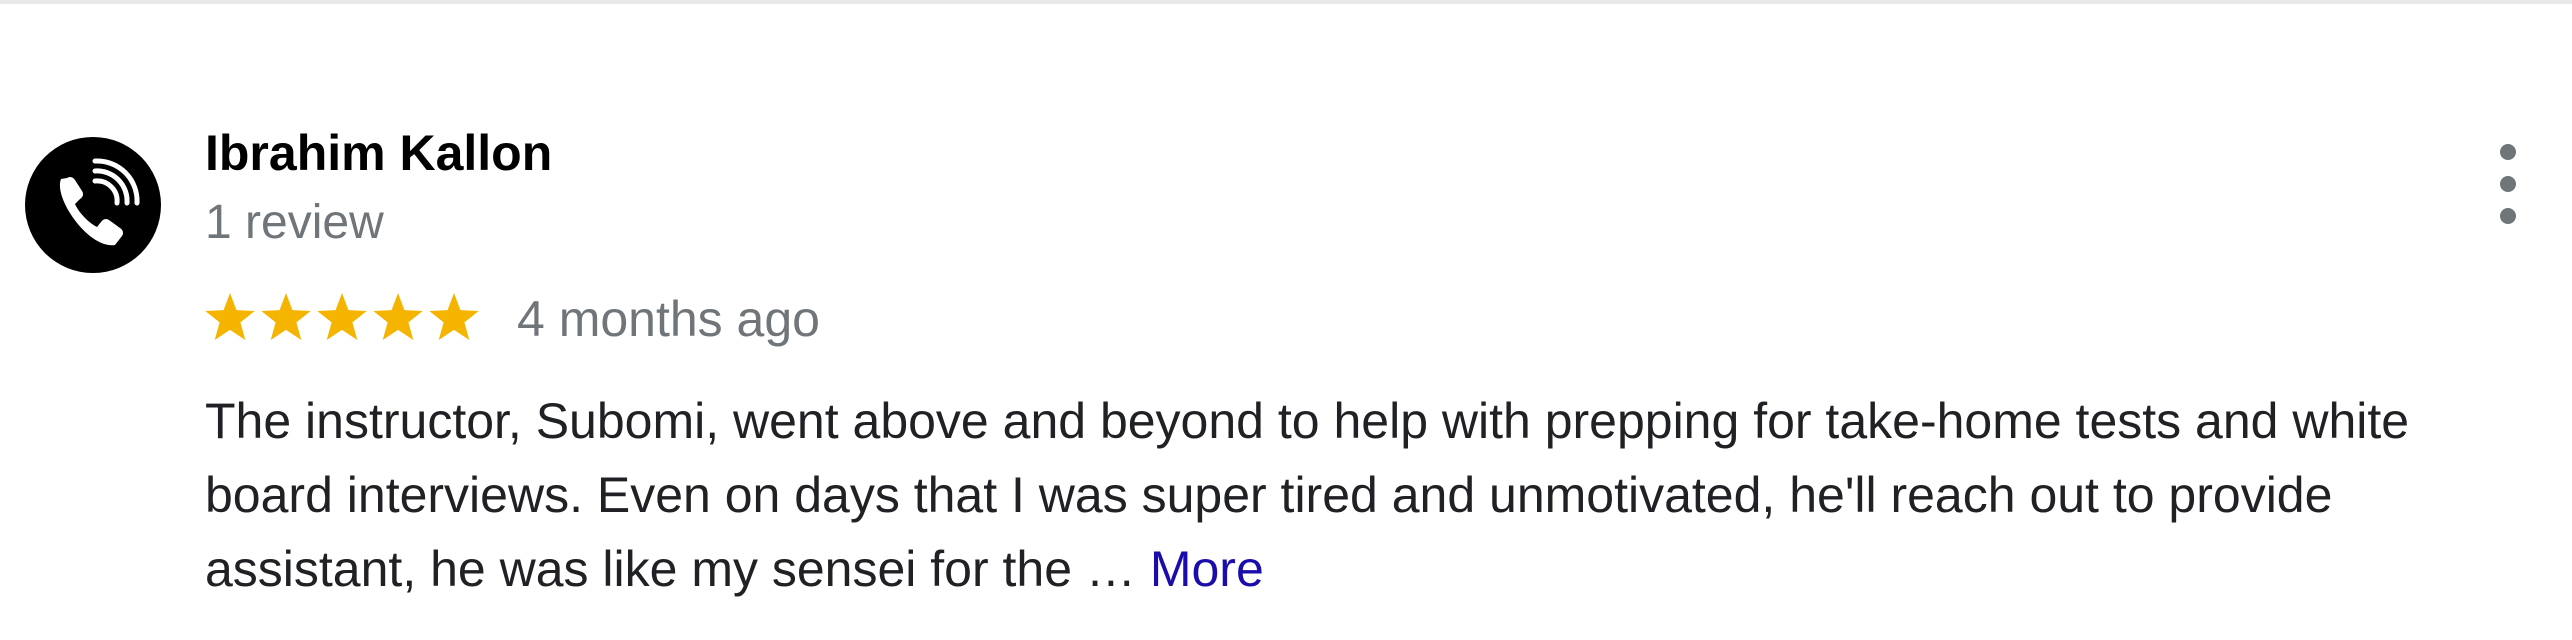 The image size is (2572, 640). I want to click on review-date: 4 months ago, so click(668, 319).